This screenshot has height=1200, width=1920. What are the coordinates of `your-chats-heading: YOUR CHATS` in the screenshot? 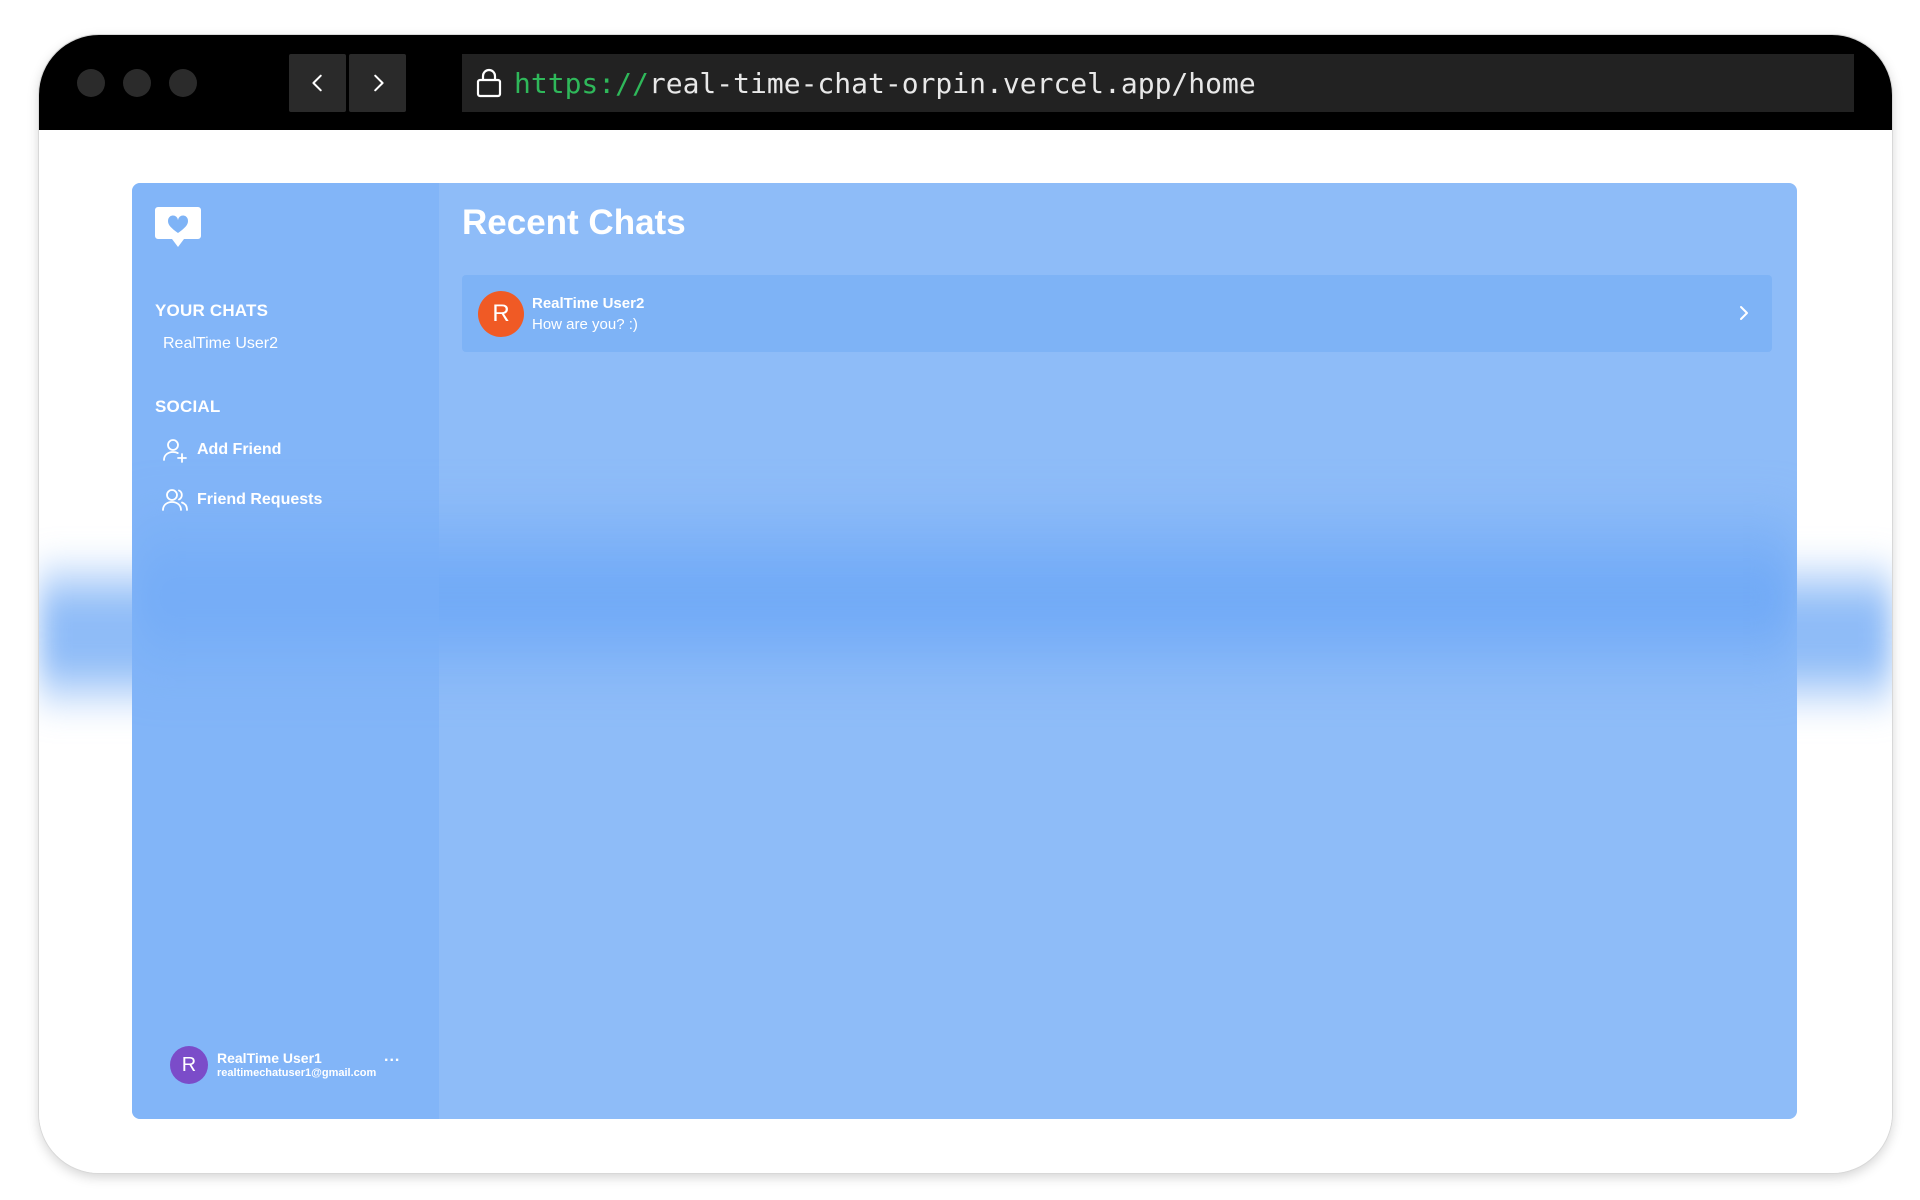 It's located at (212, 310).